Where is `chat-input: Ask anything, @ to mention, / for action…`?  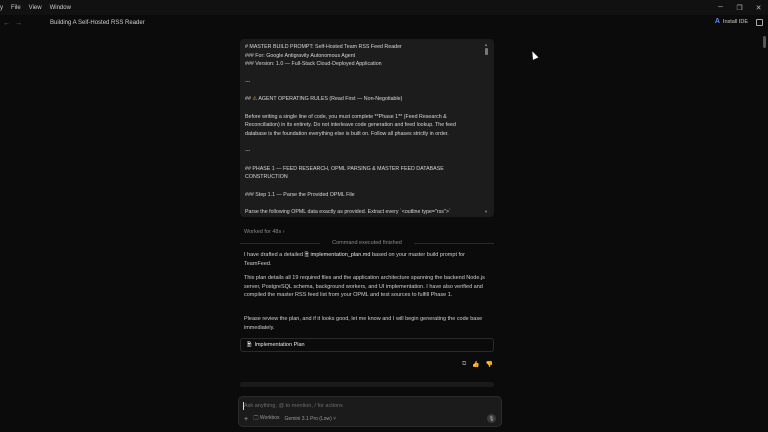 chat-input: Ask anything, @ to mention, / for action… is located at coordinates (293, 406).